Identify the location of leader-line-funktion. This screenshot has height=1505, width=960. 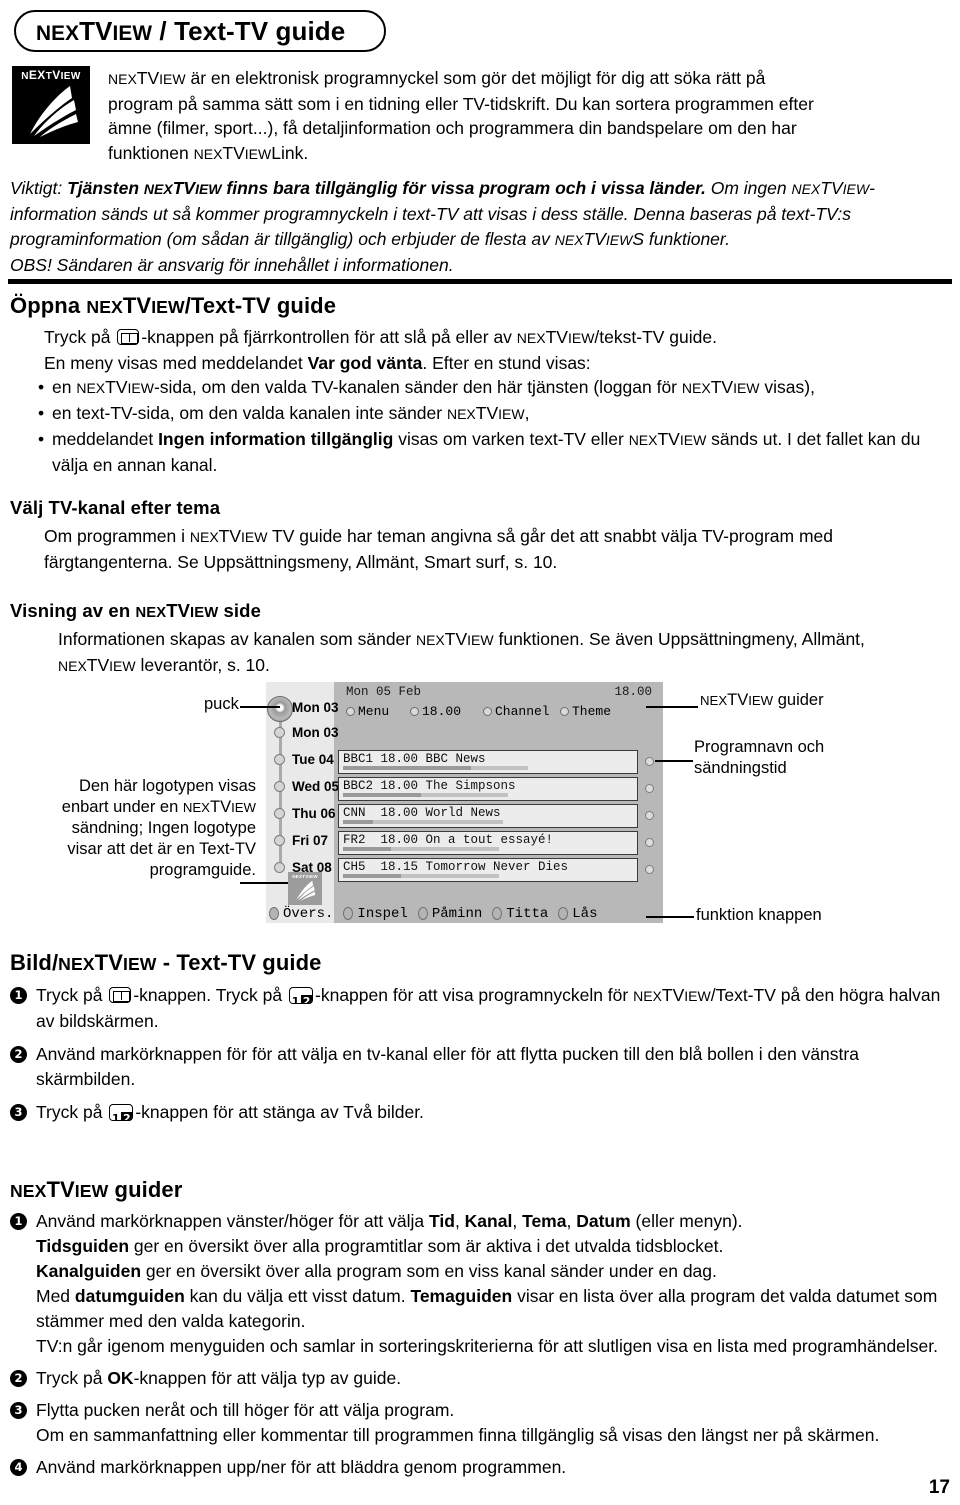
(670, 917).